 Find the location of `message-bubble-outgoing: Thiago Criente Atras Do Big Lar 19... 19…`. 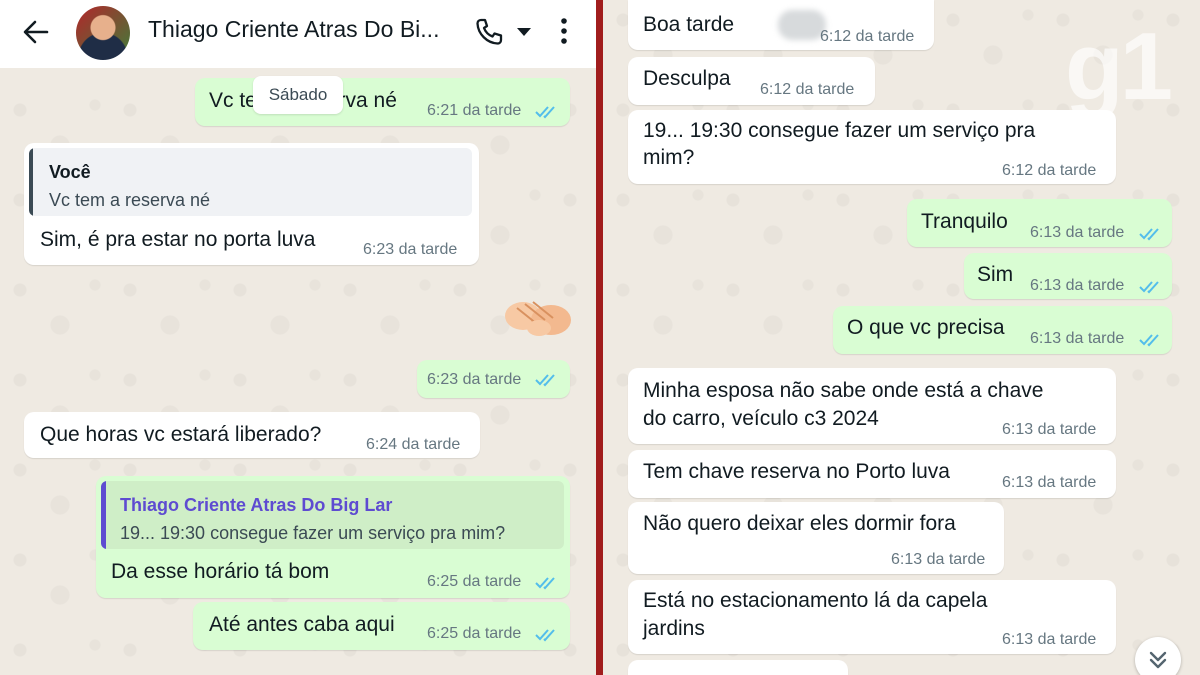

message-bubble-outgoing: Thiago Criente Atras Do Big Lar 19... 19… is located at coordinates (333, 537).